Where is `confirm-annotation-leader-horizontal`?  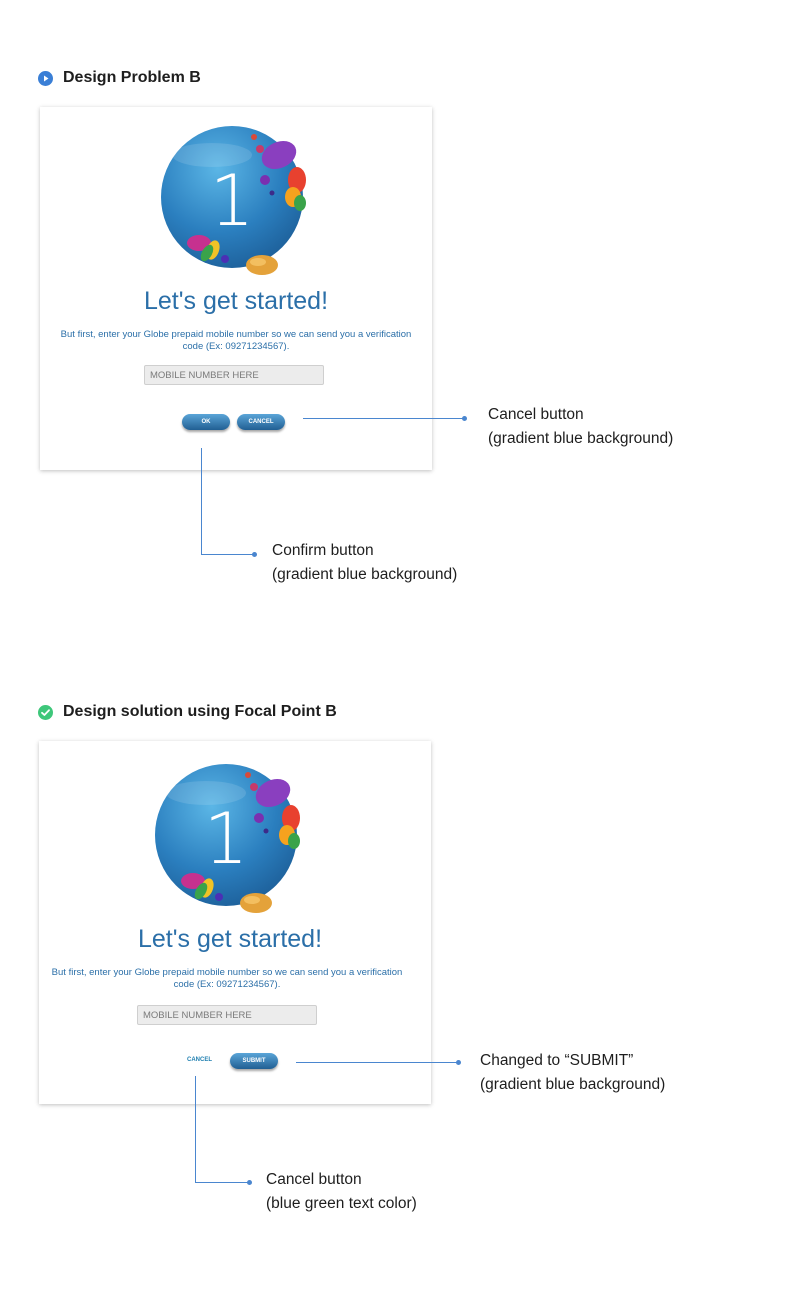 confirm-annotation-leader-horizontal is located at coordinates (227, 554).